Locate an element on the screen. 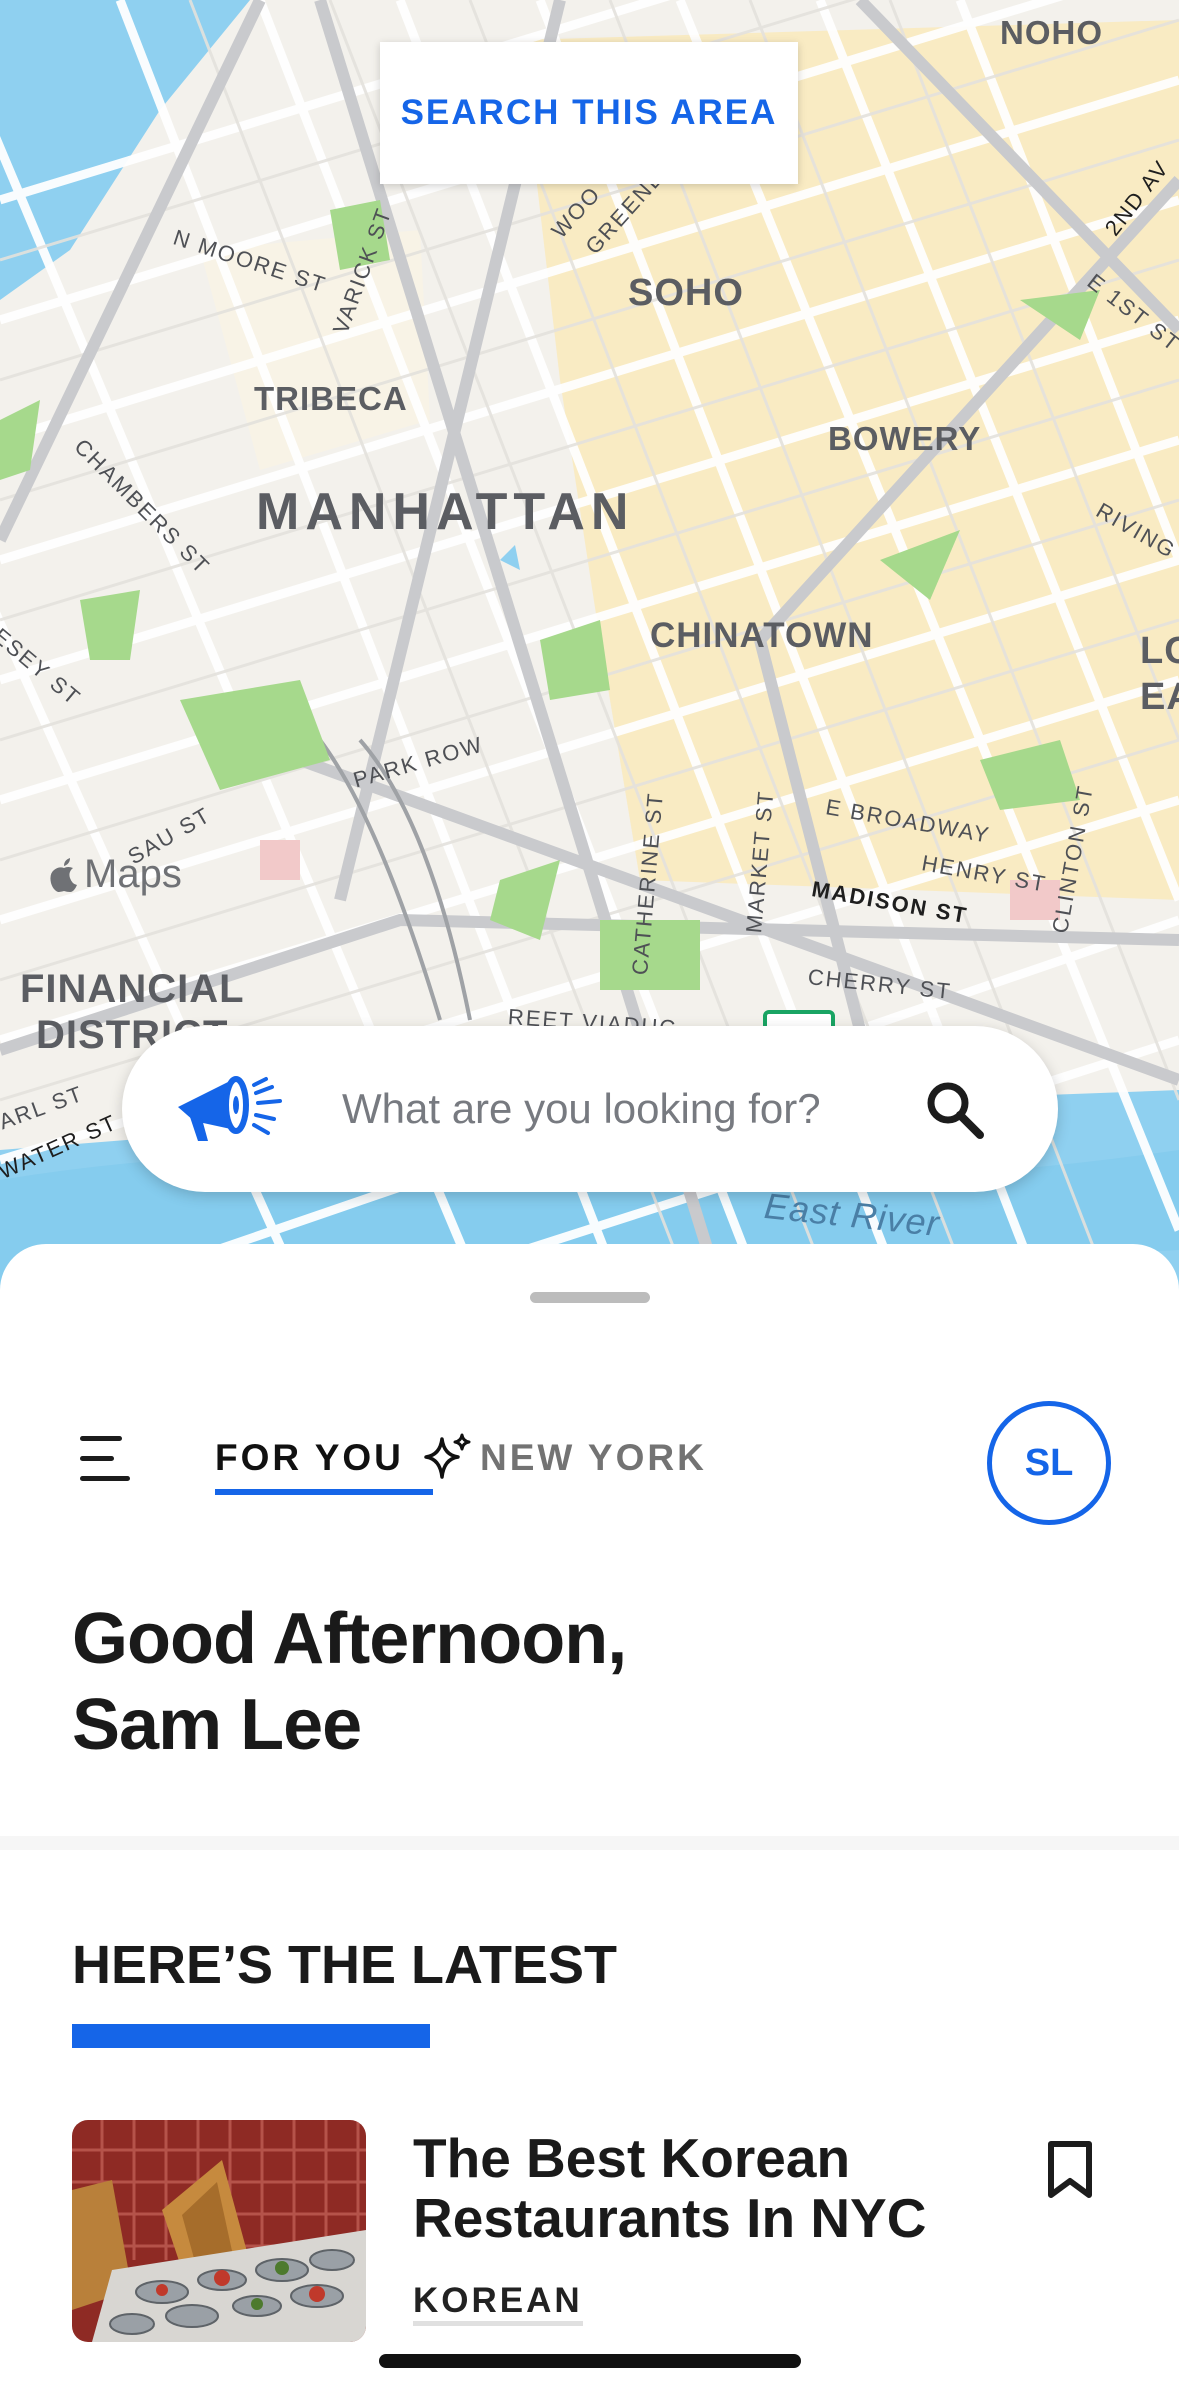 The image size is (1179, 2396). latest-section-heading: HERE’S THE LATEST is located at coordinates (345, 1965).